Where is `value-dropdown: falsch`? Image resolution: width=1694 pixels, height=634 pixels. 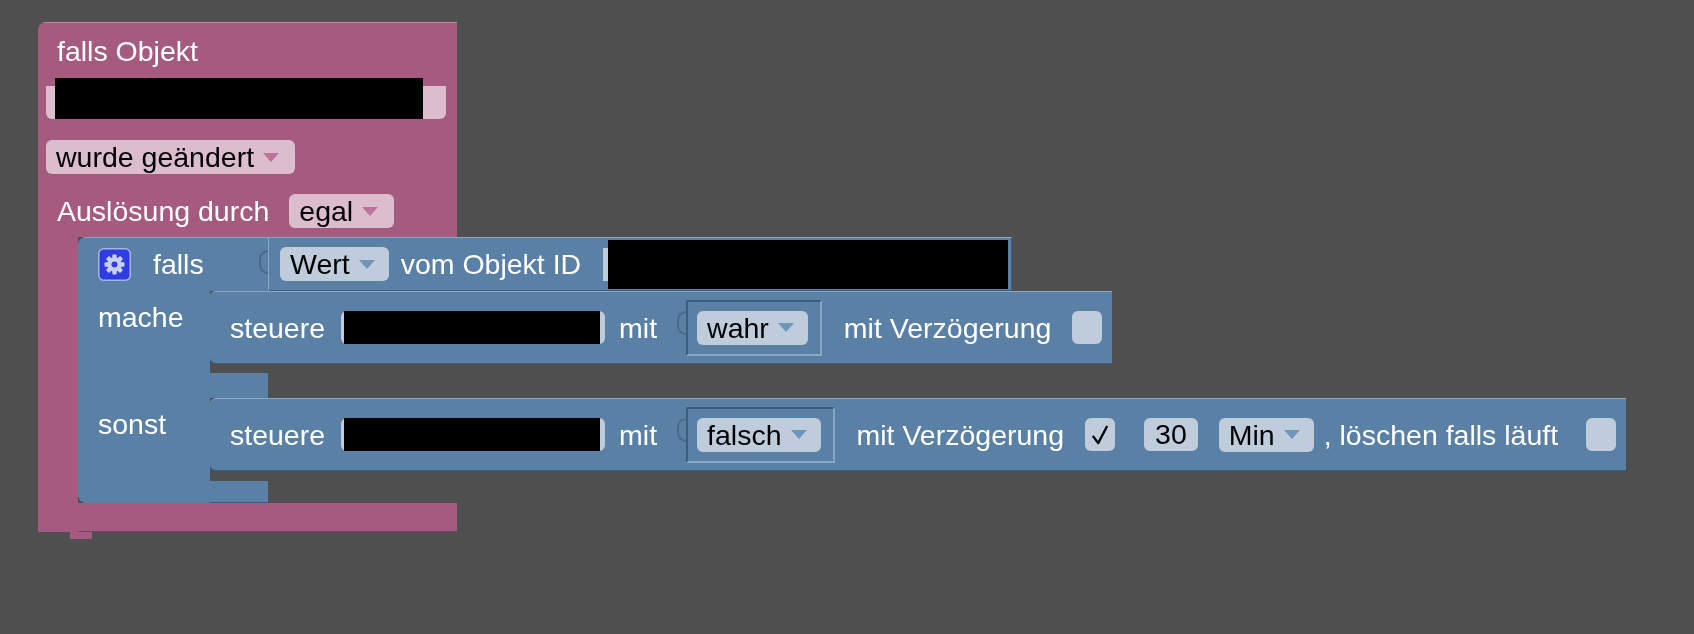
value-dropdown: falsch is located at coordinates (759, 434).